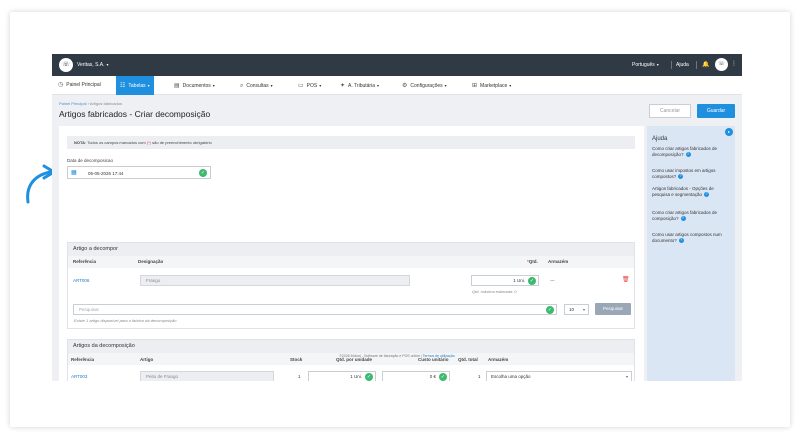 This screenshot has height=442, width=800. I want to click on nav-item-settings: ⚙ Configurações ▾, so click(424, 85).